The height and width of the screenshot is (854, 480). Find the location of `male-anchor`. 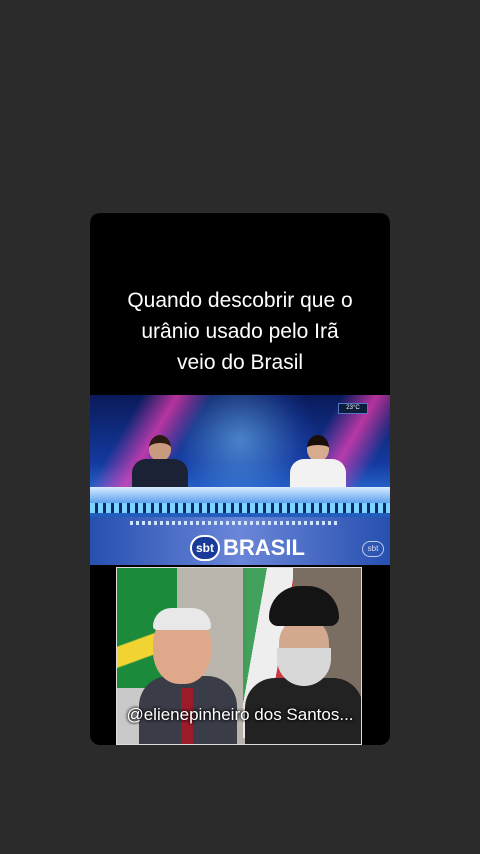

male-anchor is located at coordinates (160, 463).